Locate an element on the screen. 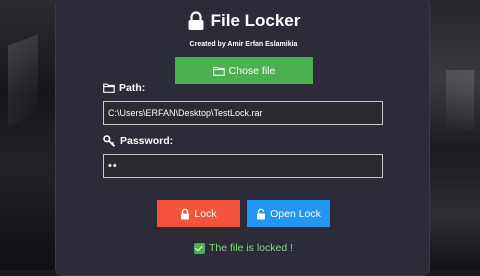 The image size is (480, 276). choose-file-button: Chose file is located at coordinates (244, 70).